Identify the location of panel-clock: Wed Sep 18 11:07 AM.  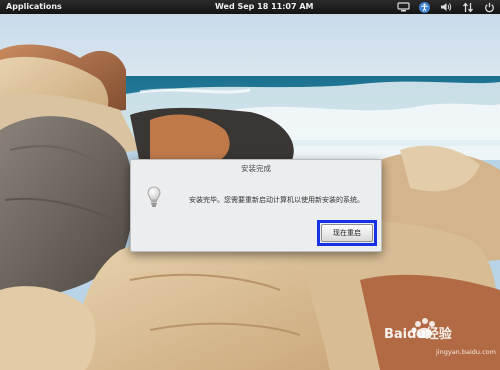
(264, 7).